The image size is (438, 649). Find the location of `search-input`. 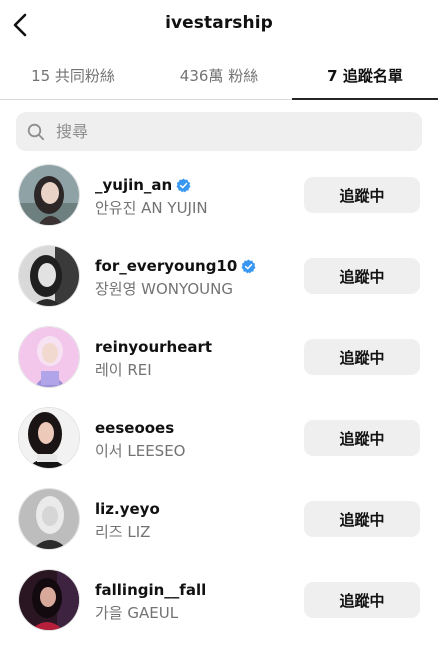

search-input is located at coordinates (226, 131).